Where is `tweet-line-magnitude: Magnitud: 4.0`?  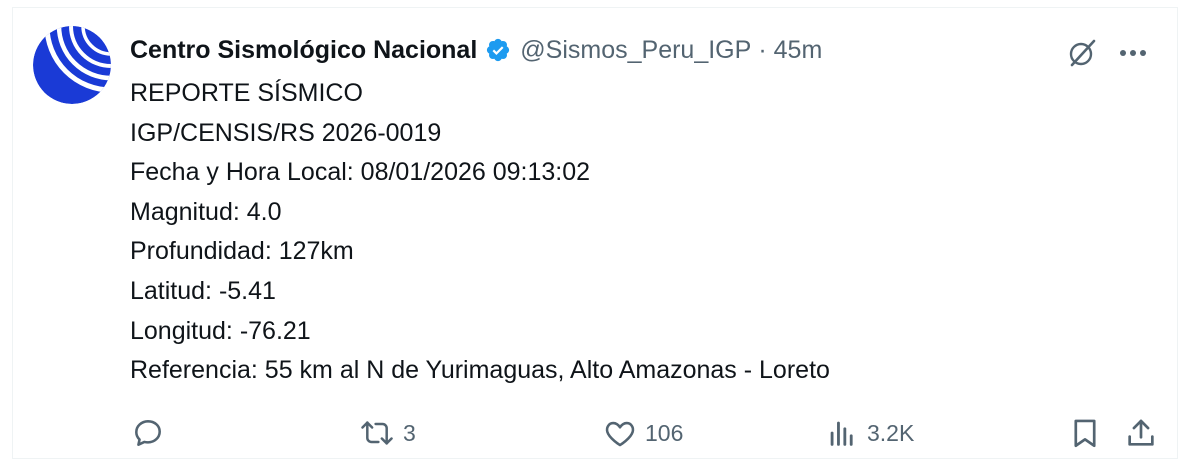 tweet-line-magnitude: Magnitud: 4.0 is located at coordinates (206, 211).